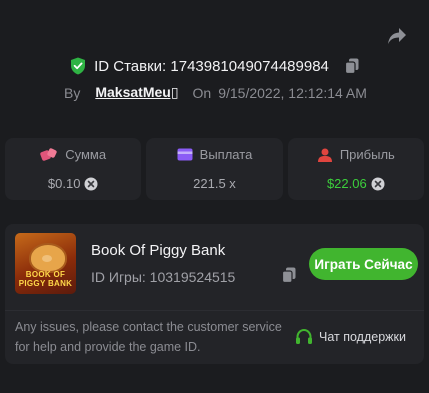 This screenshot has width=429, height=393. I want to click on stat-card-amount: Сумма $0.10, so click(73, 169).